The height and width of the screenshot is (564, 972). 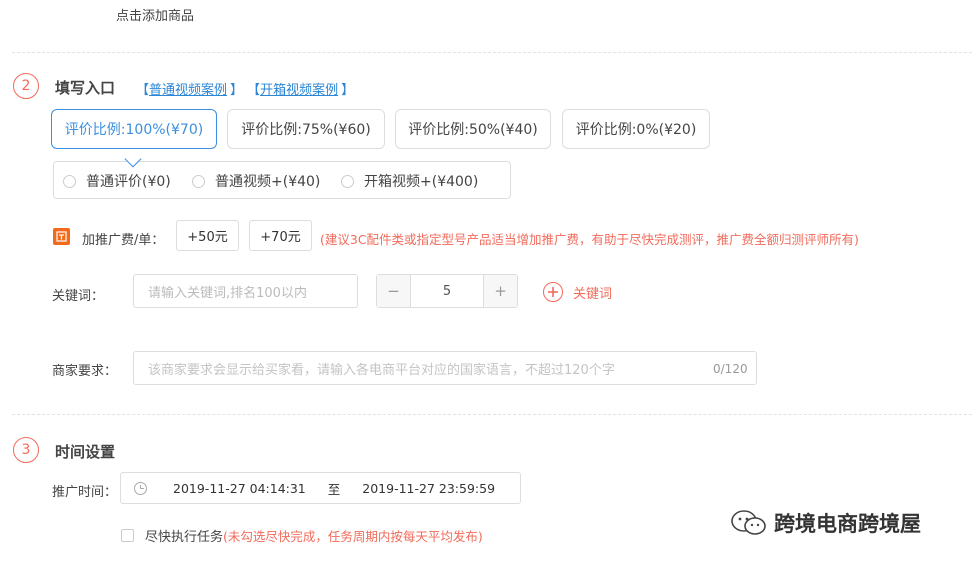 What do you see at coordinates (123, 240) in the screenshot?
I see `promo-fee-label: 加推广费/单：` at bounding box center [123, 240].